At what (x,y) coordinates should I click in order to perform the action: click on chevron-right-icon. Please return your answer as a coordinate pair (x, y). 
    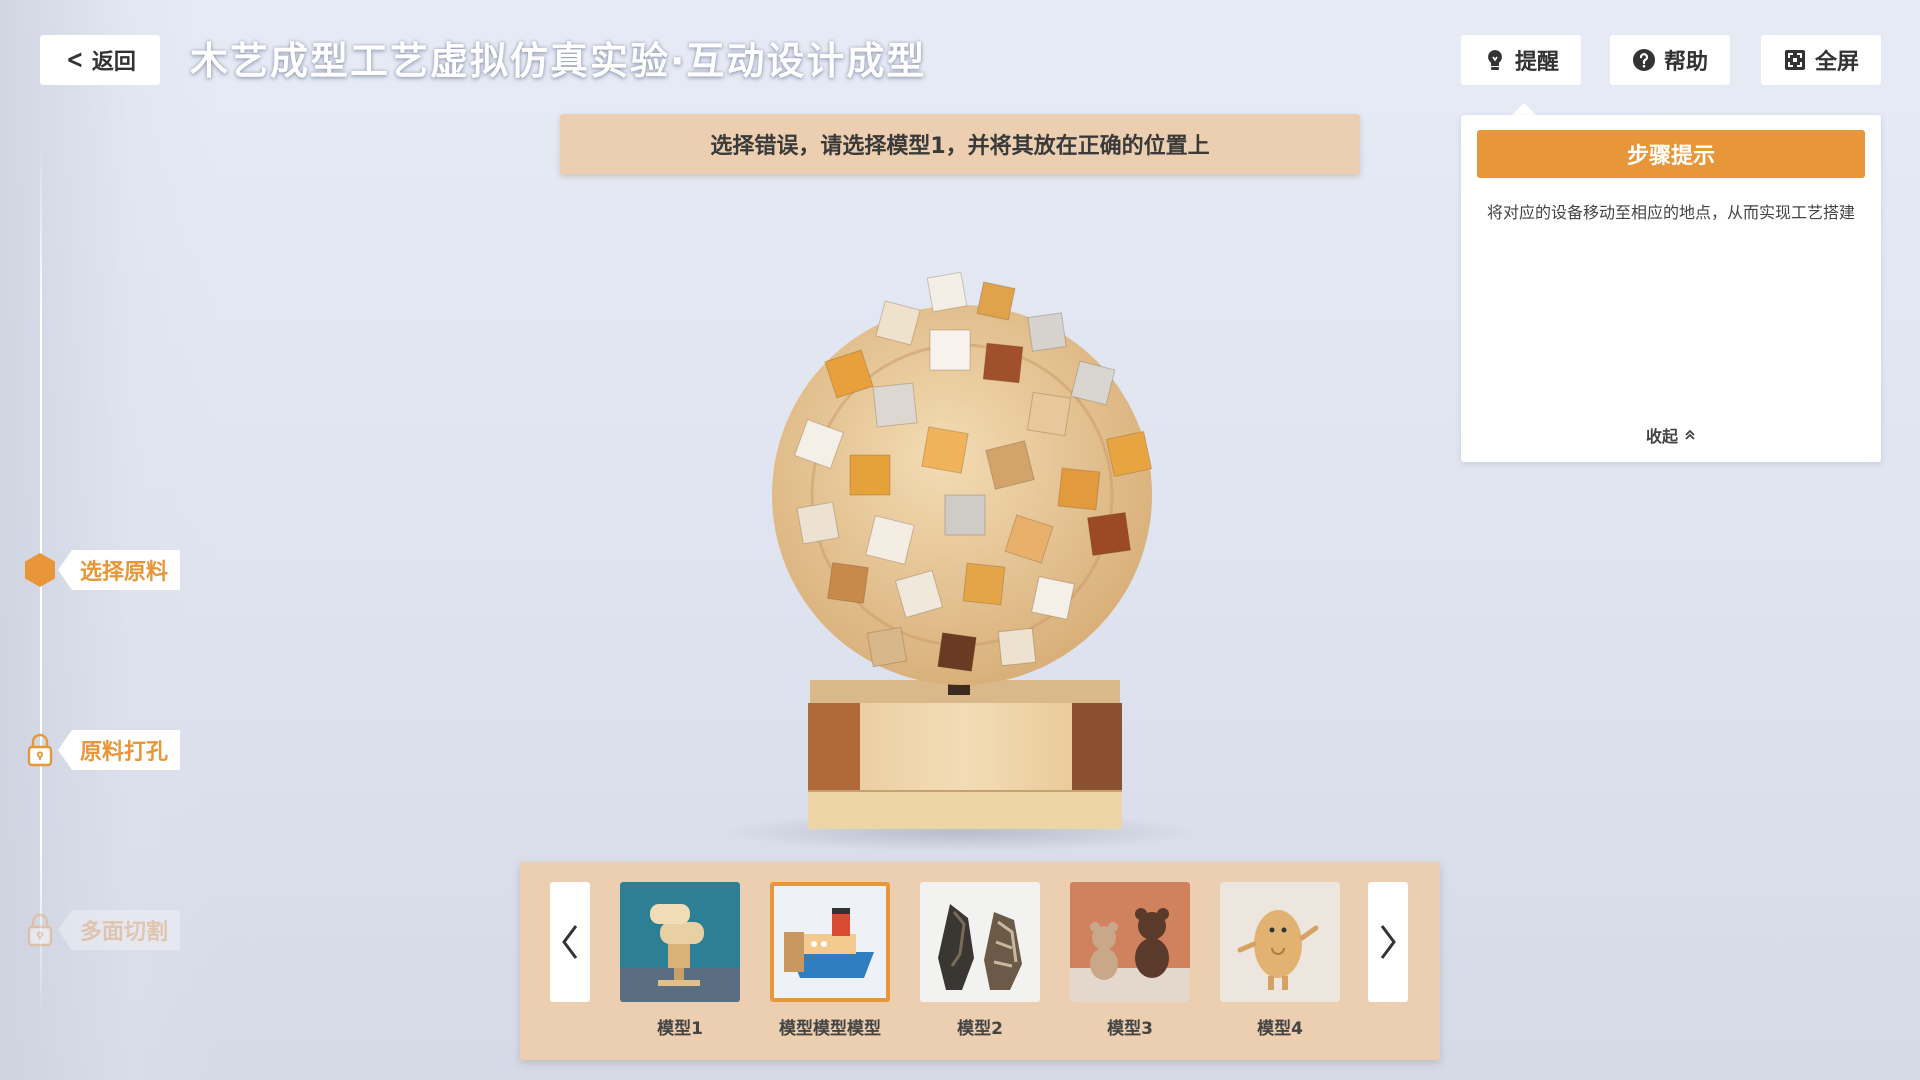
    Looking at the image, I should click on (1388, 942).